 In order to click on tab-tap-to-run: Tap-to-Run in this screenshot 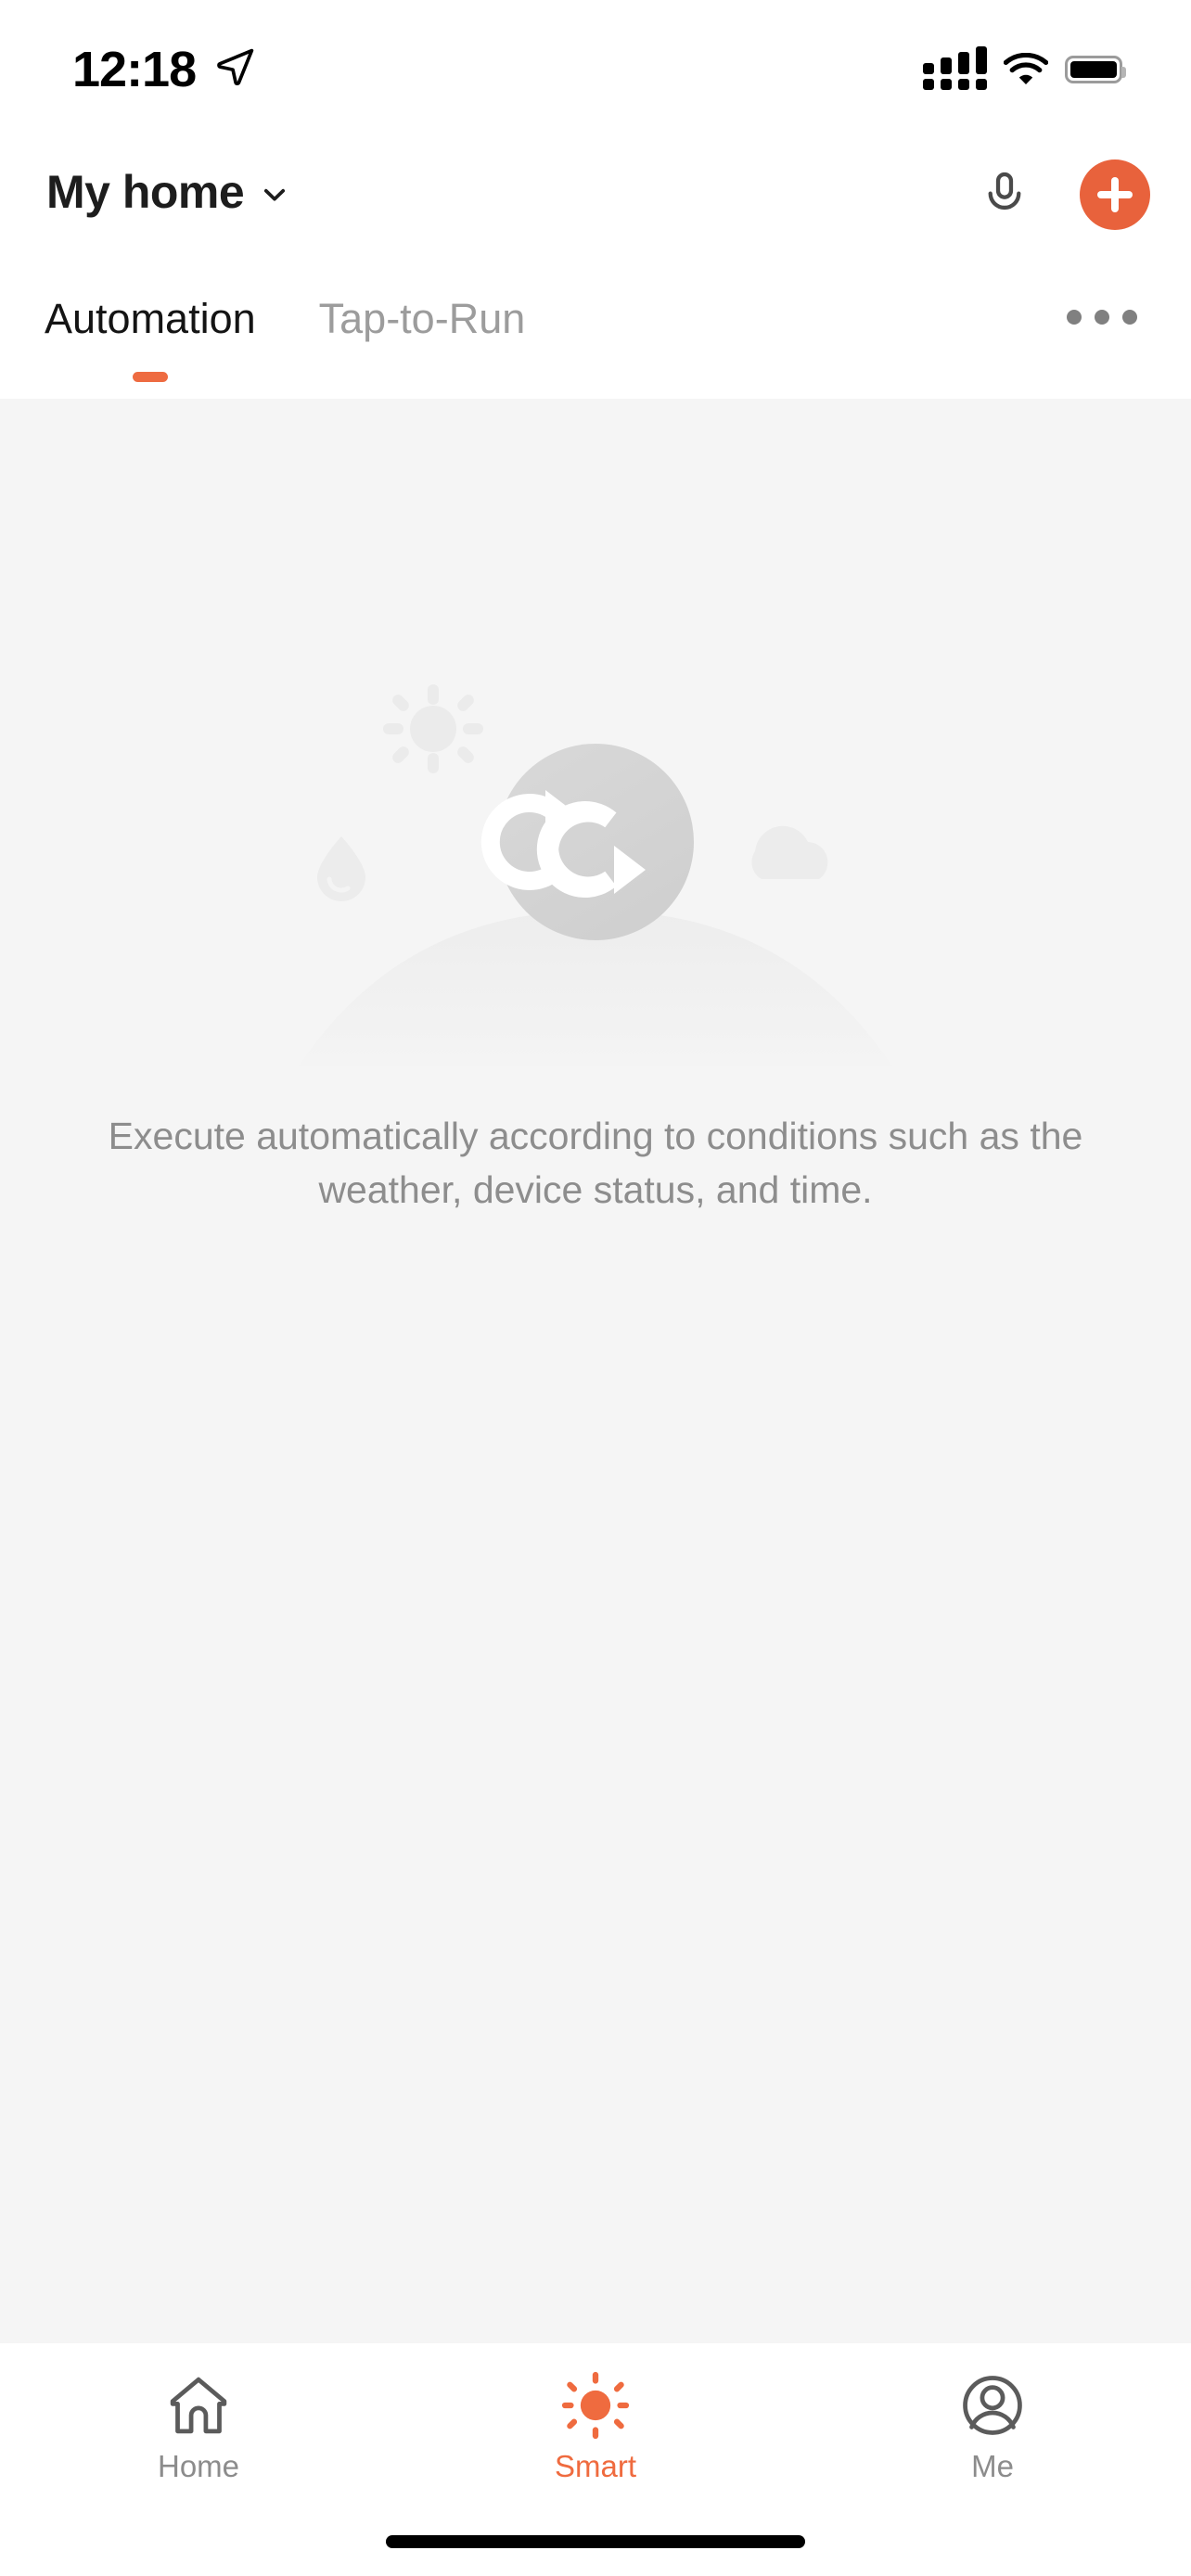, I will do `click(423, 314)`.